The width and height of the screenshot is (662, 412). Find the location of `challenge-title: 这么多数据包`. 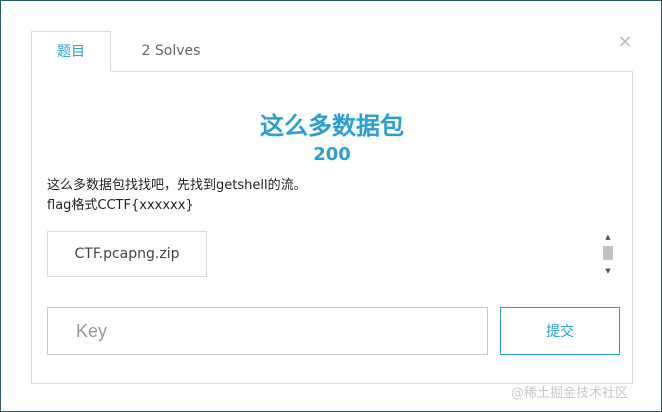

challenge-title: 这么多数据包 is located at coordinates (332, 126).